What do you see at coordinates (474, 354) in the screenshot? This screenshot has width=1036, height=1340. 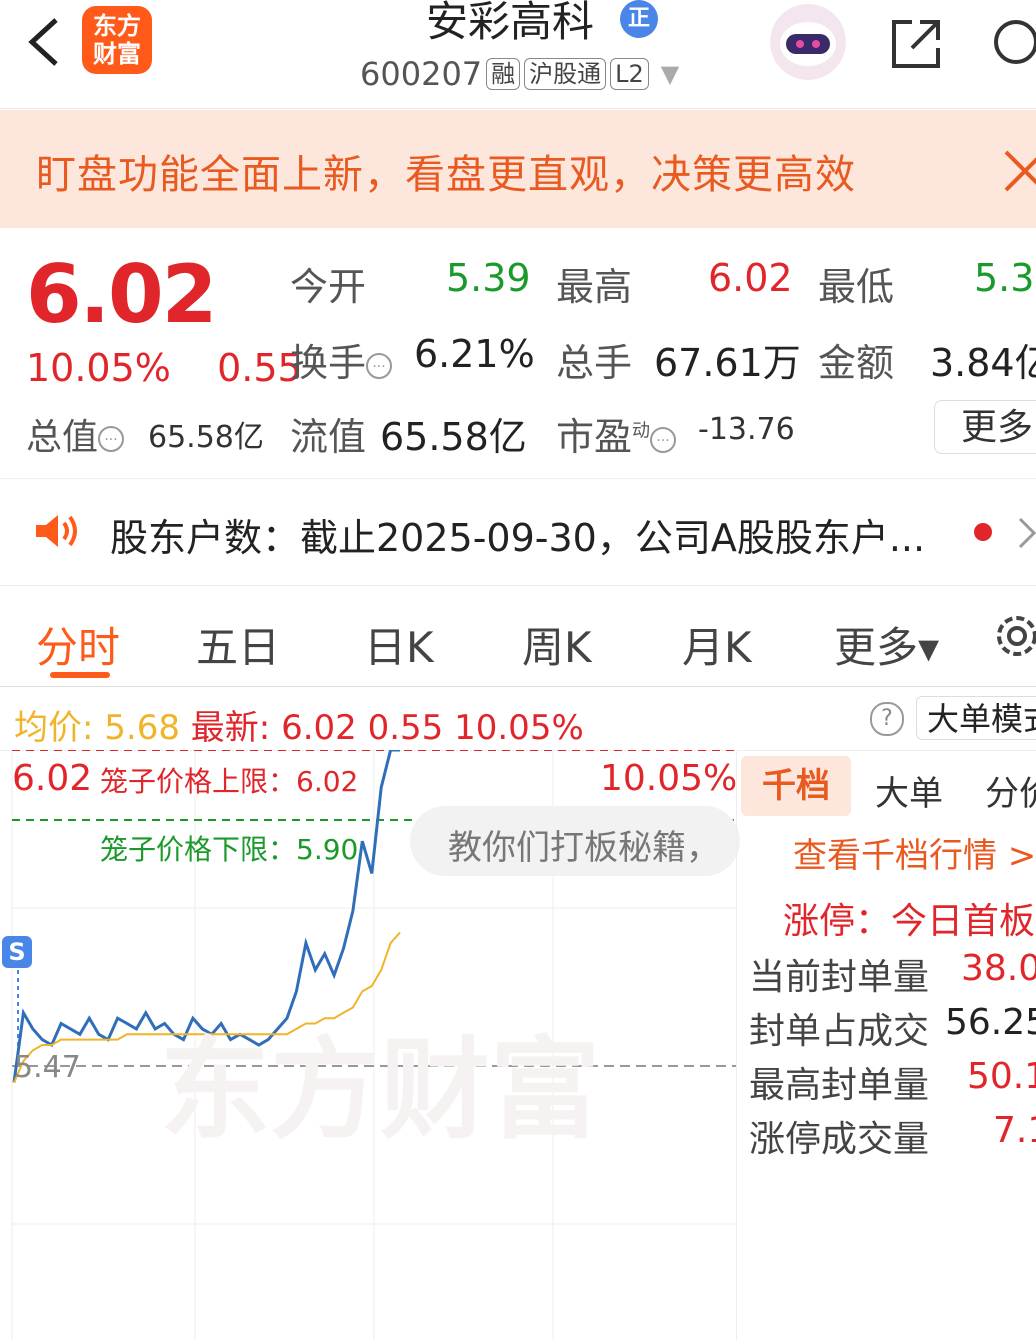 I see `turnover-value: 6.21%` at bounding box center [474, 354].